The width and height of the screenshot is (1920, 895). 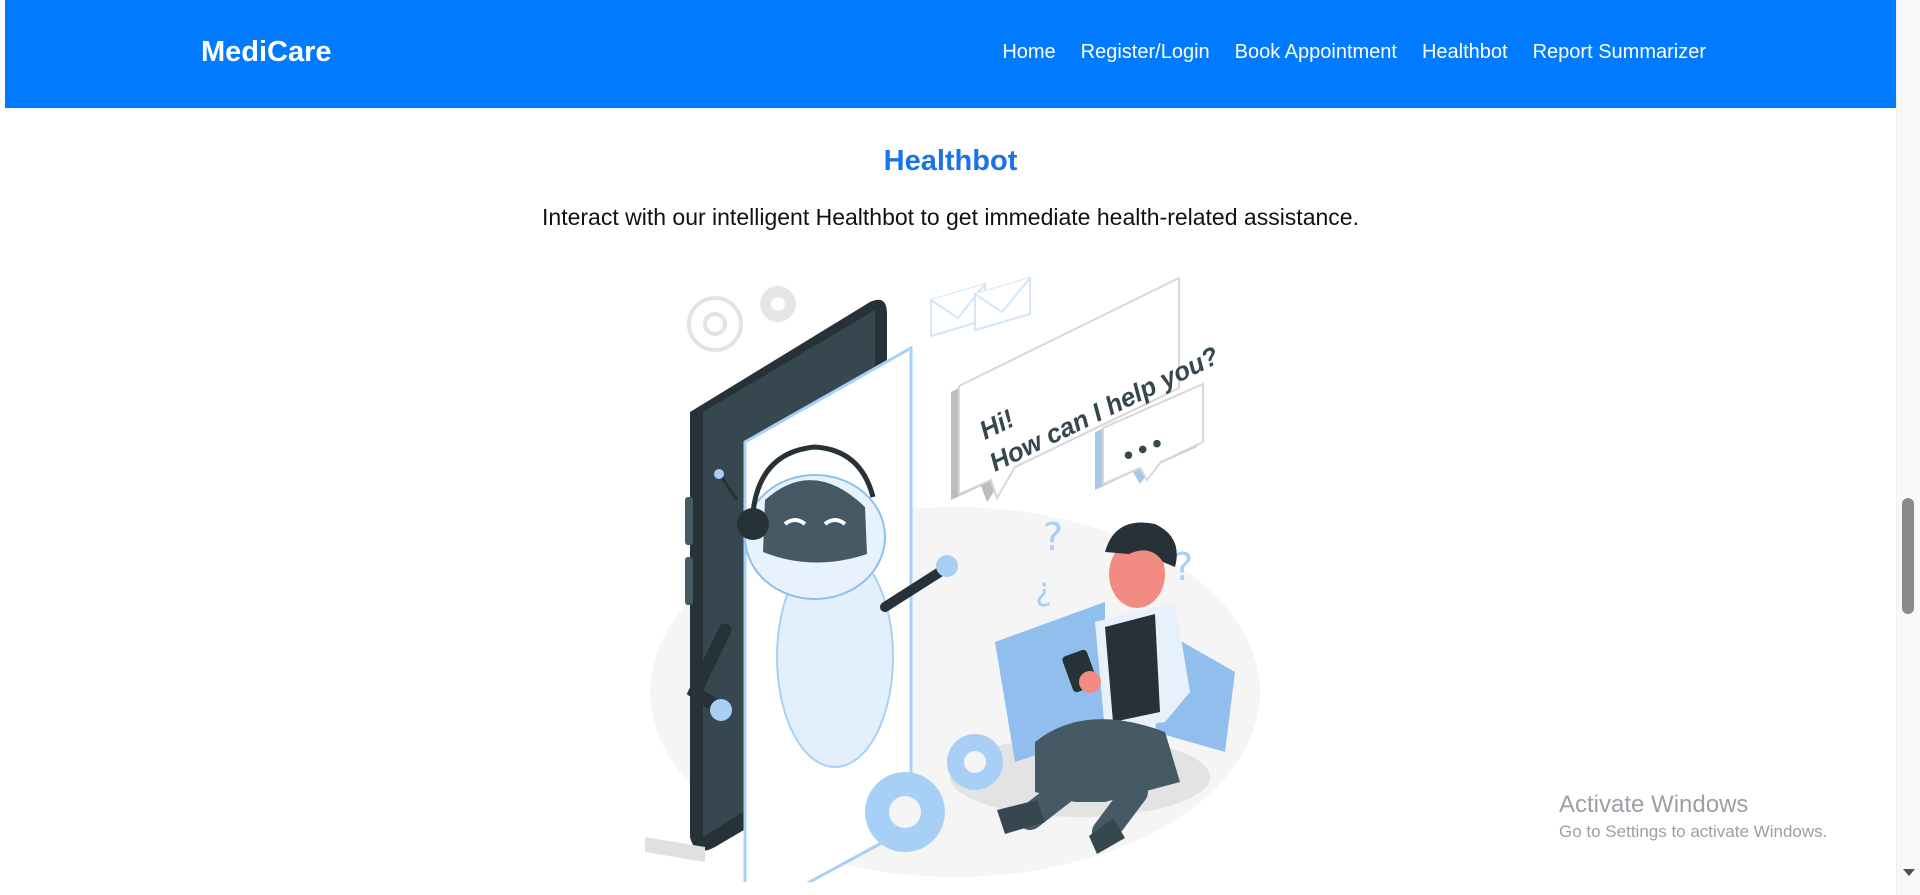 What do you see at coordinates (1909, 872) in the screenshot?
I see `scroll-down-arrow-icon` at bounding box center [1909, 872].